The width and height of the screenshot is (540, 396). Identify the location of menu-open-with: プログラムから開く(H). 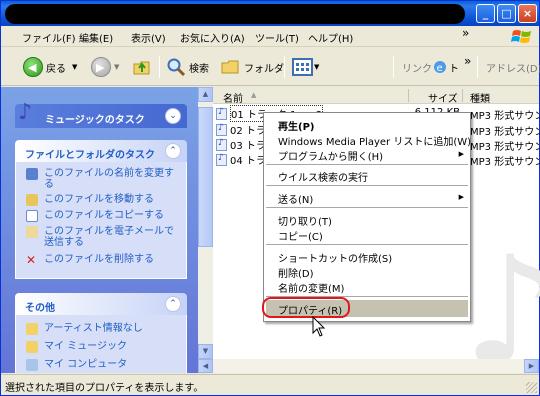
(330, 155).